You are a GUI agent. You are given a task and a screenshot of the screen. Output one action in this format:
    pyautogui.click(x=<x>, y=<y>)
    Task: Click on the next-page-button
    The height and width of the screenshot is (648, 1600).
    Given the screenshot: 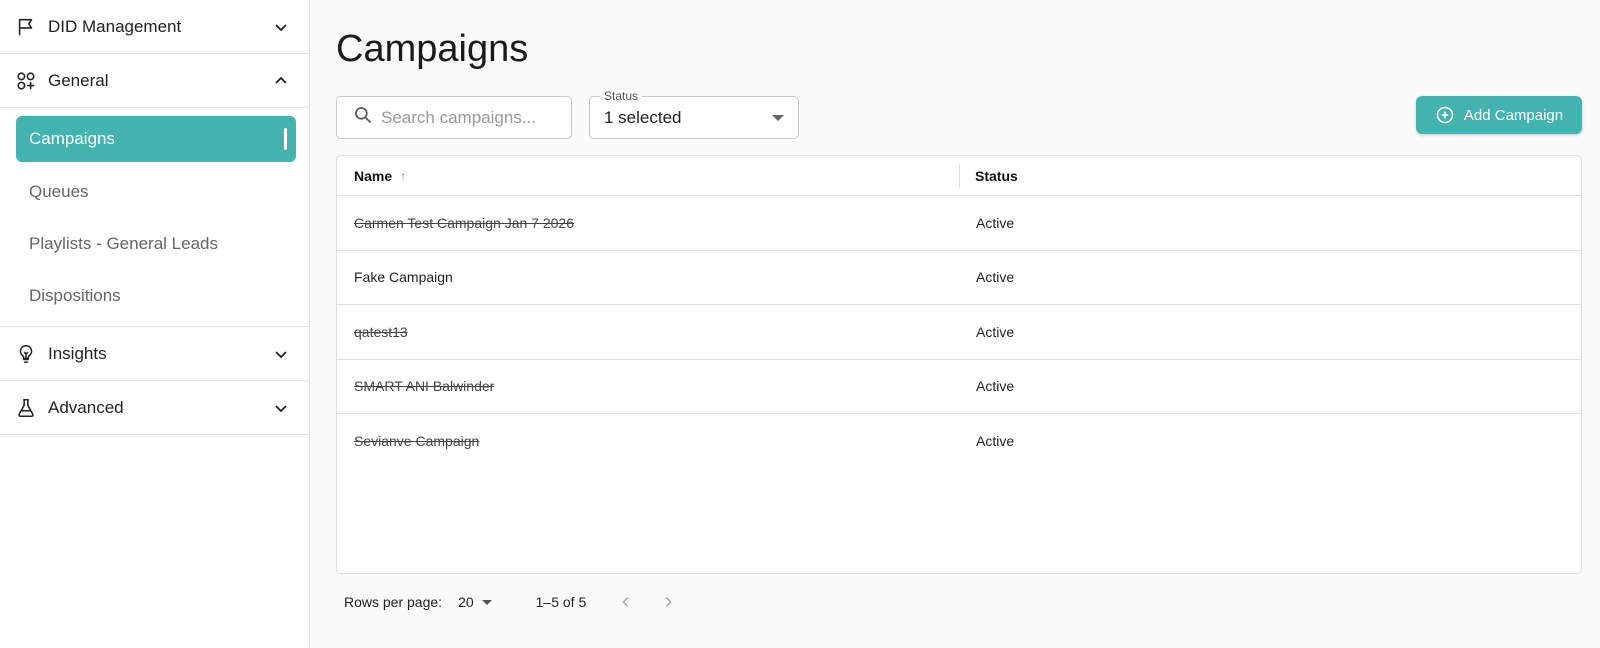 What is the action you would take?
    pyautogui.click(x=668, y=602)
    